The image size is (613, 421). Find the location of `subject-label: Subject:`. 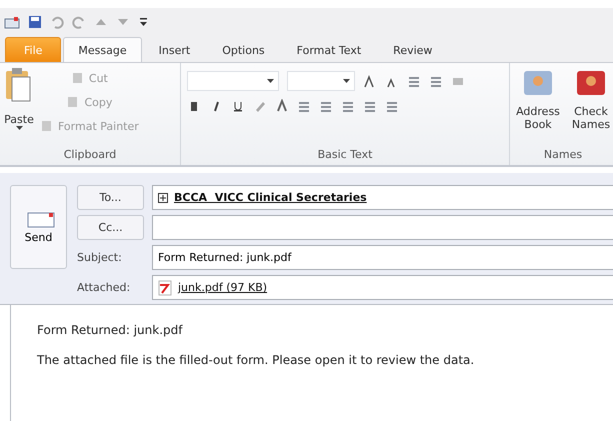

subject-label: Subject: is located at coordinates (100, 257).